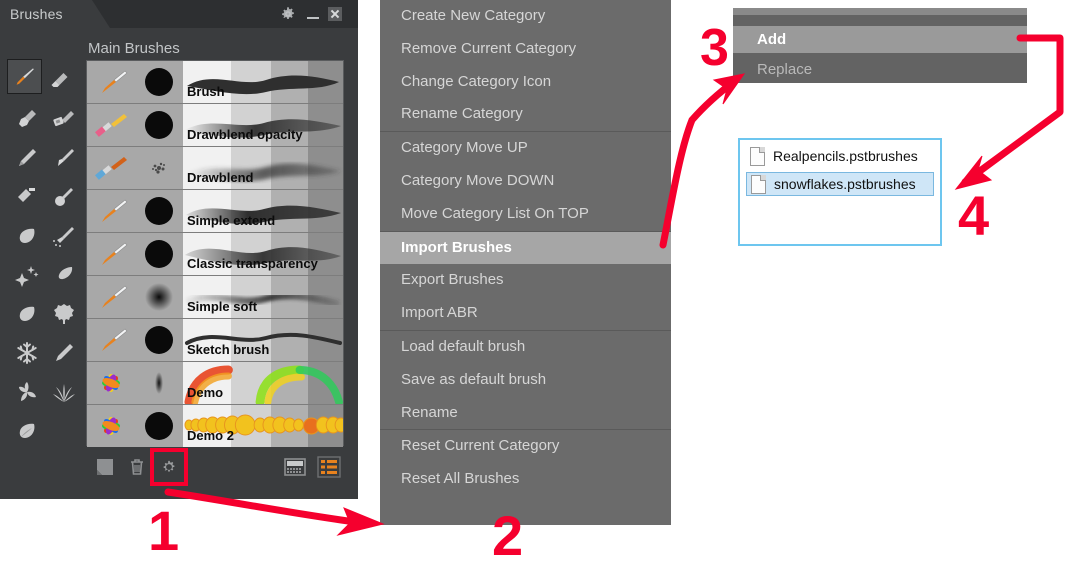  Describe the element at coordinates (164, 530) in the screenshot. I see `annotation-number-1: 1` at that location.